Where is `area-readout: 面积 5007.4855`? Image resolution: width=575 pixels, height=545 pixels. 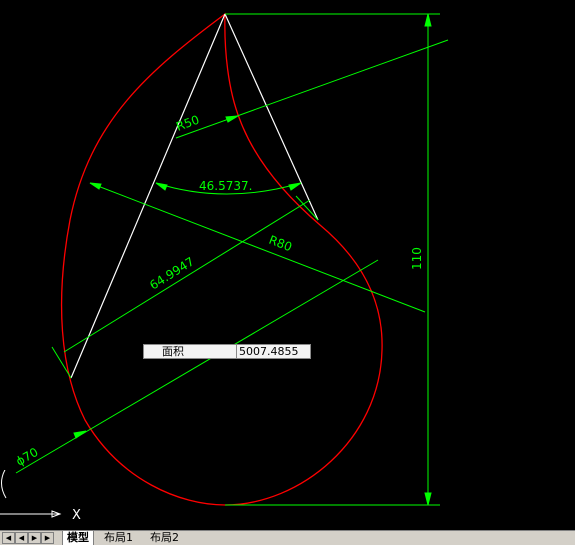
area-readout: 面积 5007.4855 is located at coordinates (227, 351).